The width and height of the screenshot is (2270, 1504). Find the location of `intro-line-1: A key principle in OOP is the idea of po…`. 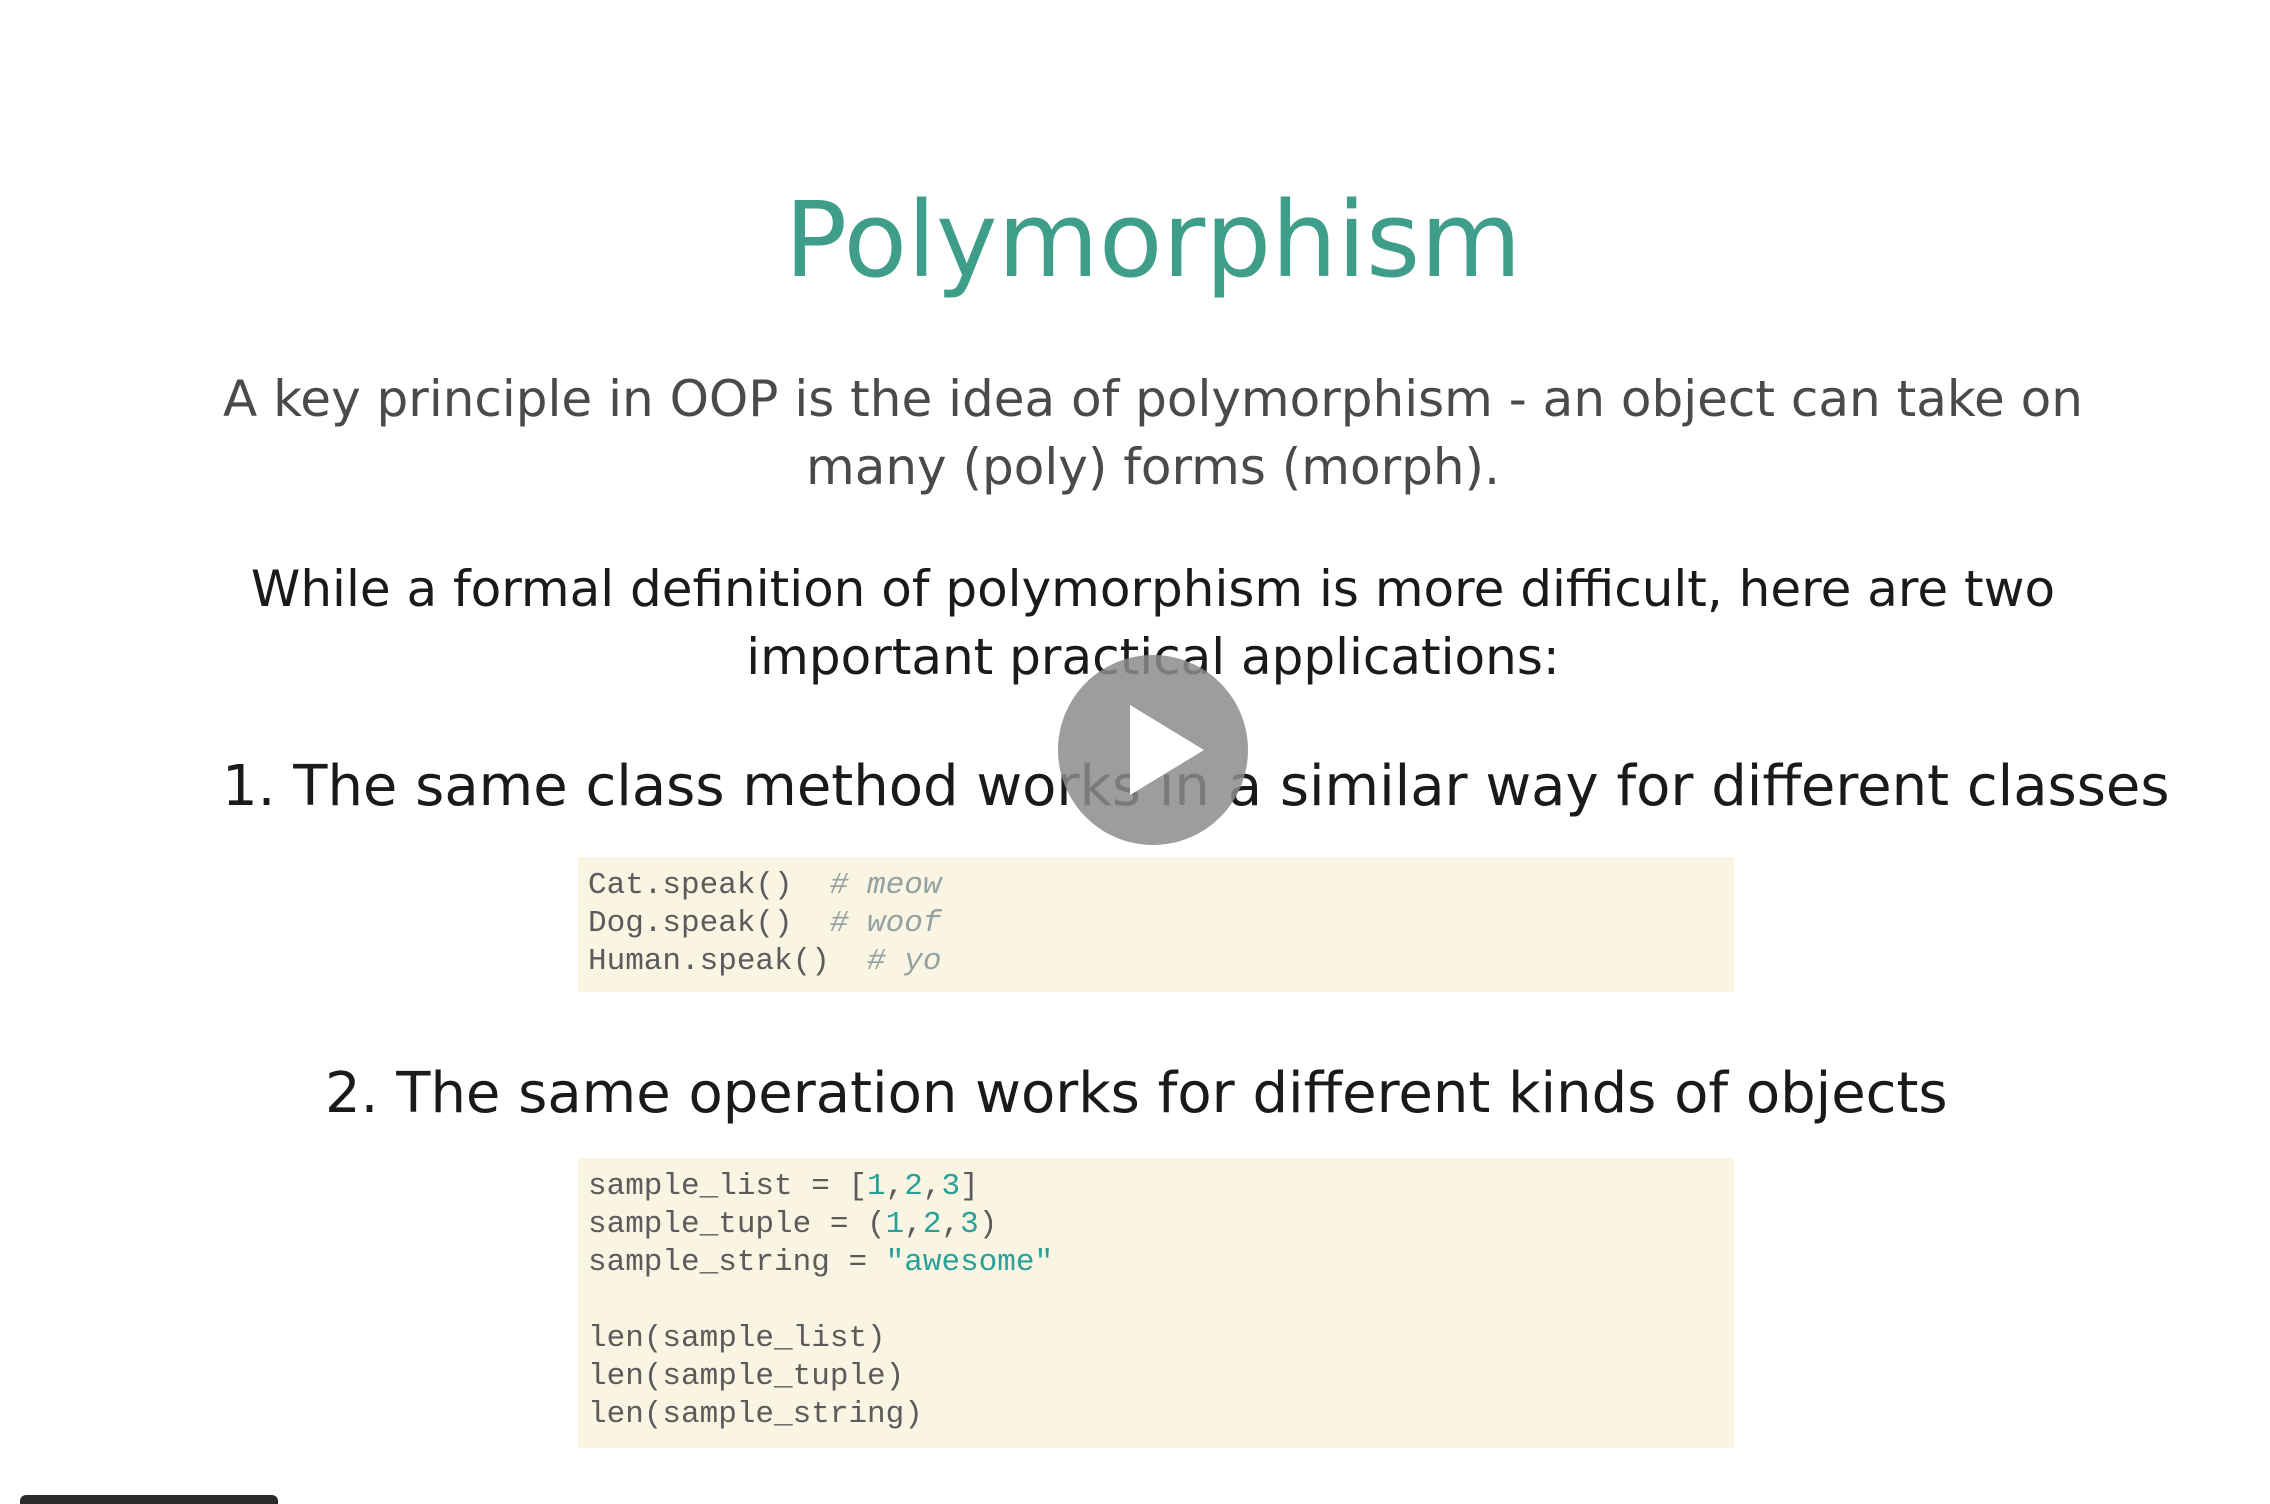

intro-line-1: A key principle in OOP is the idea of po… is located at coordinates (1153, 399).